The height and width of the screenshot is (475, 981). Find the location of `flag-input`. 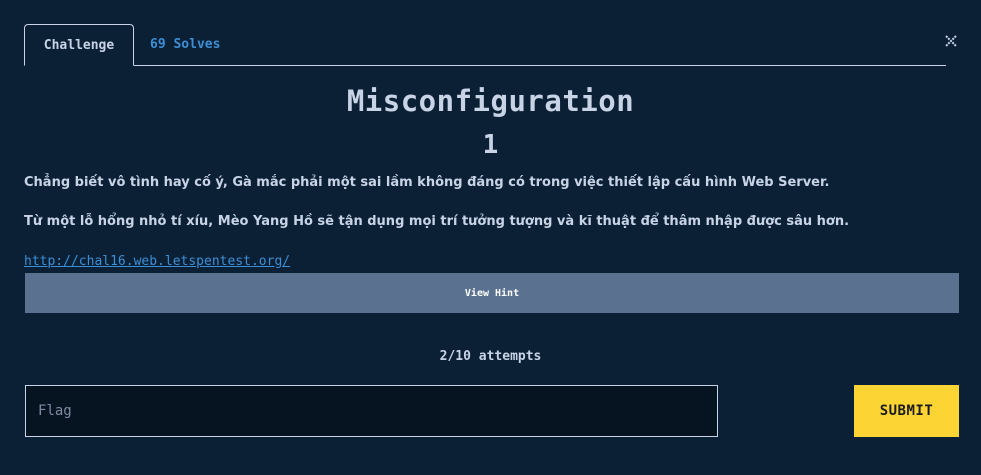

flag-input is located at coordinates (371, 411).